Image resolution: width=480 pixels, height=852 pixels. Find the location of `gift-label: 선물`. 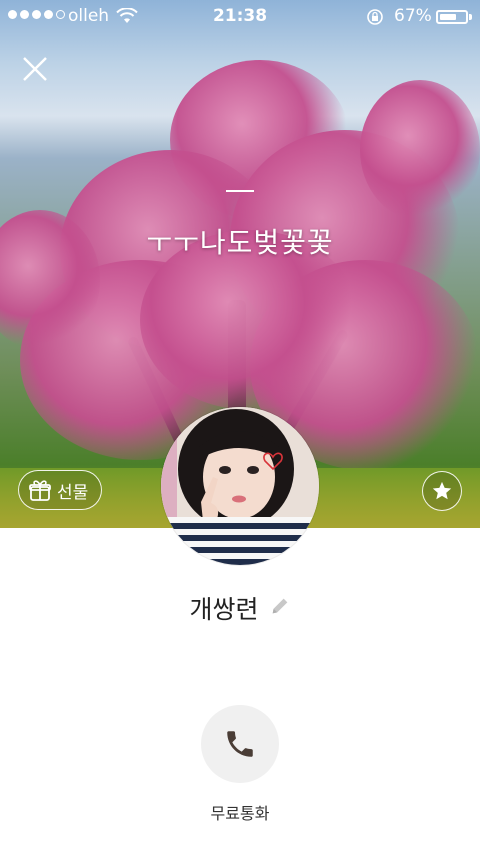

gift-label: 선물 is located at coordinates (73, 492).